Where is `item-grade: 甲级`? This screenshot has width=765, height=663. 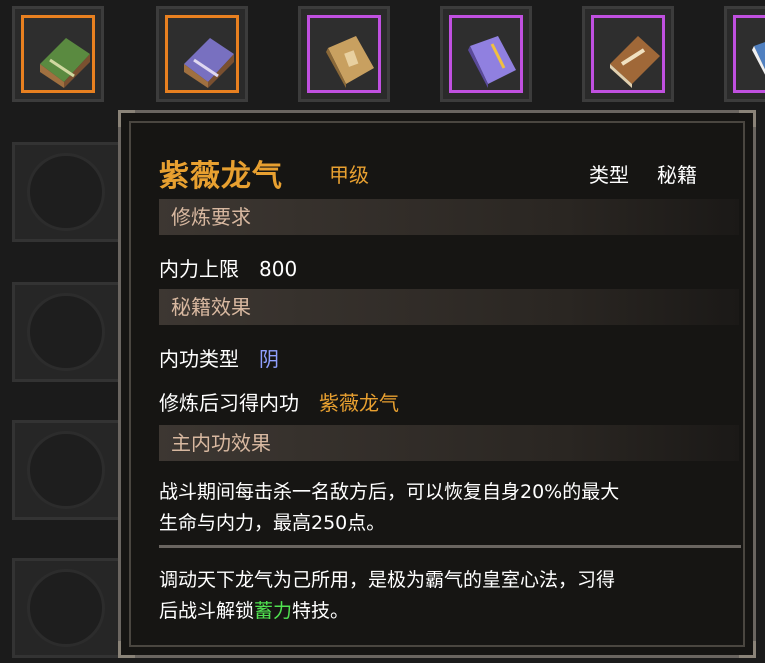 item-grade: 甲级 is located at coordinates (349, 175).